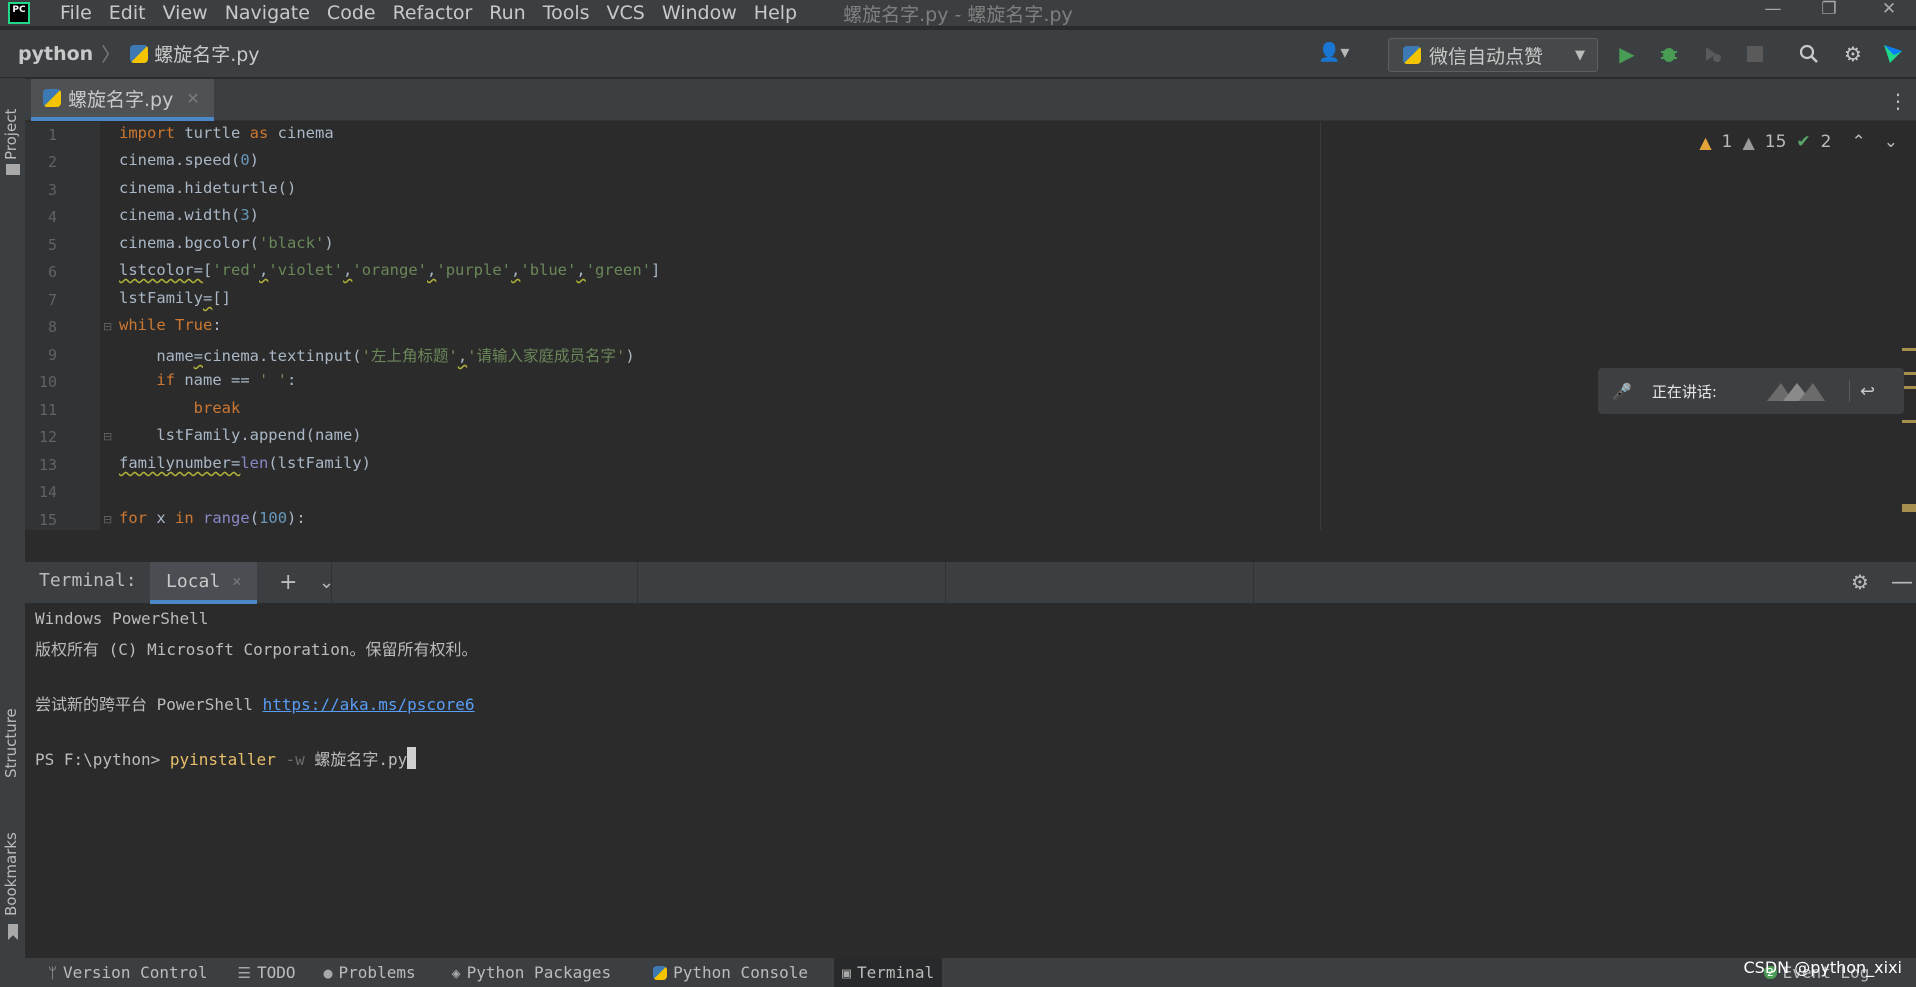 This screenshot has height=987, width=1916. Describe the element at coordinates (11, 134) in the screenshot. I see `project-tool-tab: Project` at that location.